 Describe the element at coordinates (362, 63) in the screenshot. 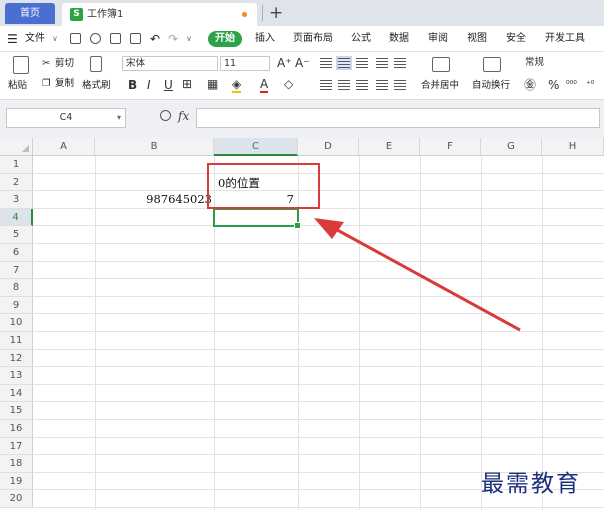

I see `align-bottom-icon` at that location.